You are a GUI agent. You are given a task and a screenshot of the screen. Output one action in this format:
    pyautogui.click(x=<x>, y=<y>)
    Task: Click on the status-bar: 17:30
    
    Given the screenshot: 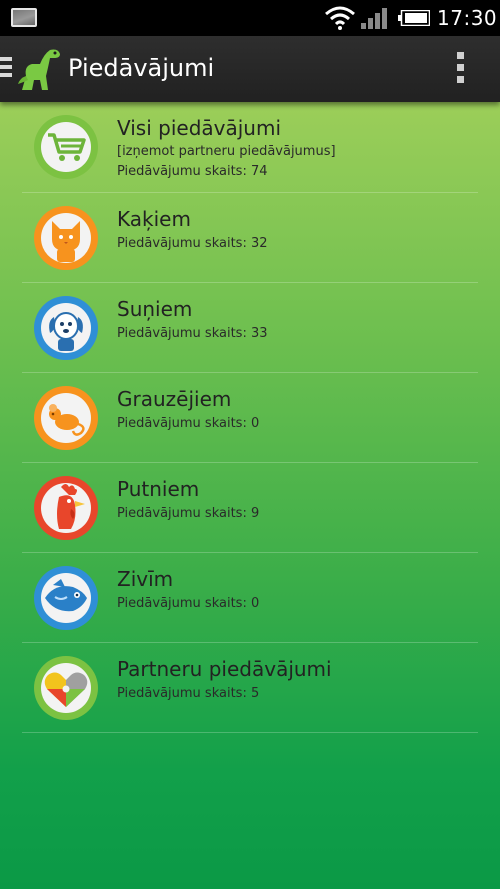 What is the action you would take?
    pyautogui.click(x=250, y=18)
    